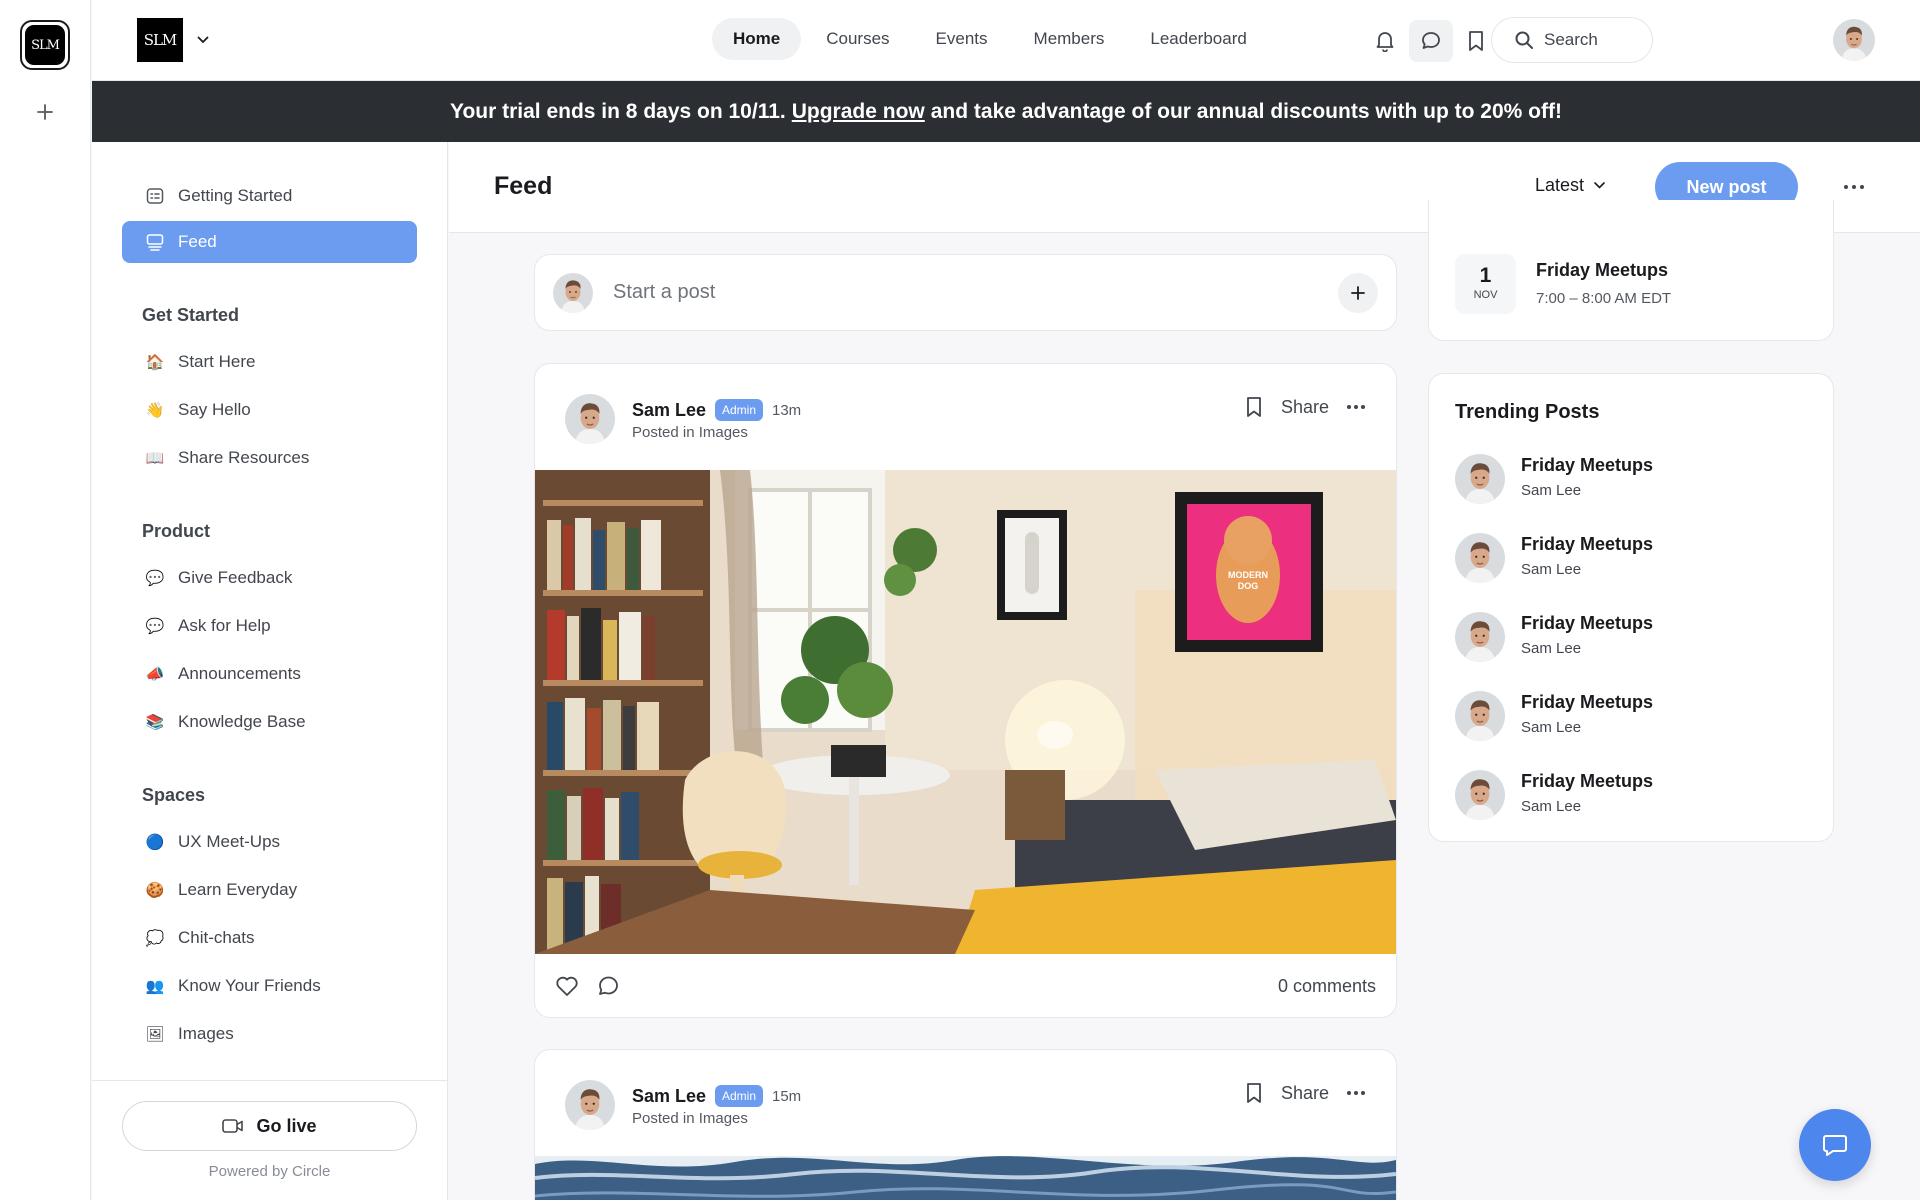 This screenshot has width=1920, height=1200. I want to click on post-card: Sam Lee Admin 15m Posted in Images Share, so click(965, 1124).